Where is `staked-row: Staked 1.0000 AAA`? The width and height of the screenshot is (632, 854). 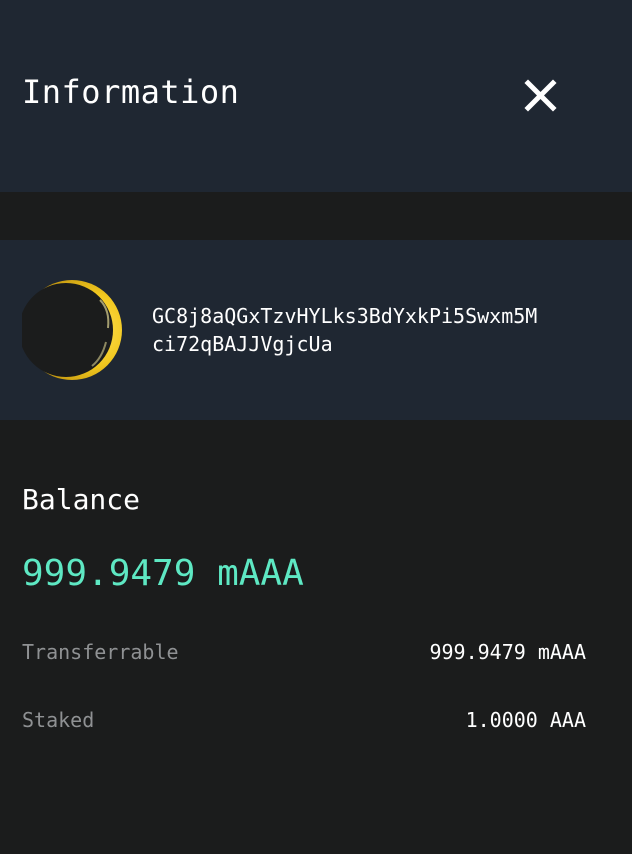 staked-row: Staked 1.0000 AAA is located at coordinates (304, 720).